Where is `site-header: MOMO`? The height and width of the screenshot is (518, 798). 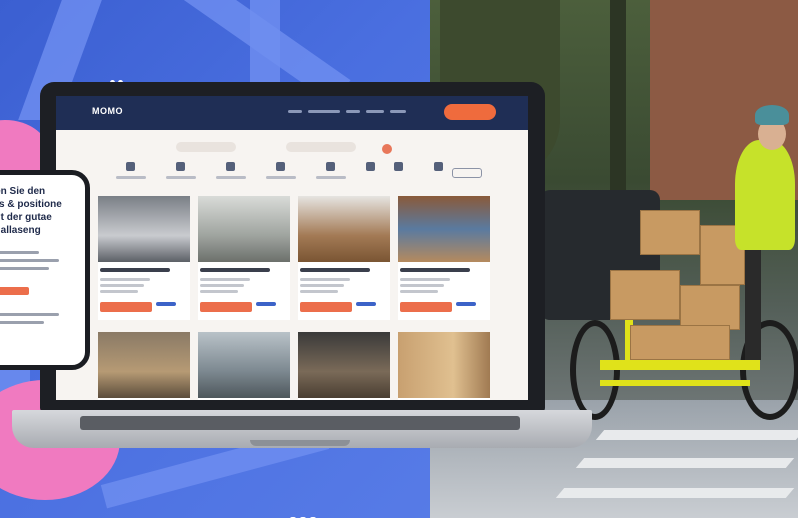 site-header: MOMO is located at coordinates (292, 113).